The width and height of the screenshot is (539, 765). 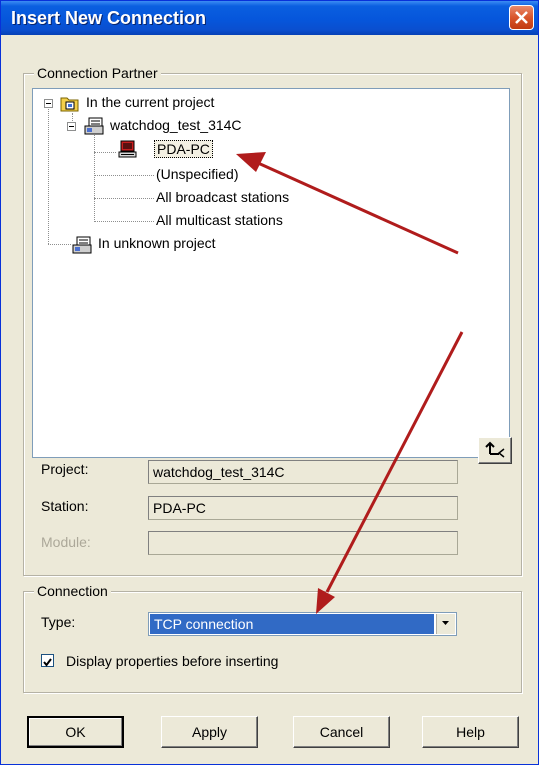 I want to click on module-label: Module:, so click(x=66, y=542).